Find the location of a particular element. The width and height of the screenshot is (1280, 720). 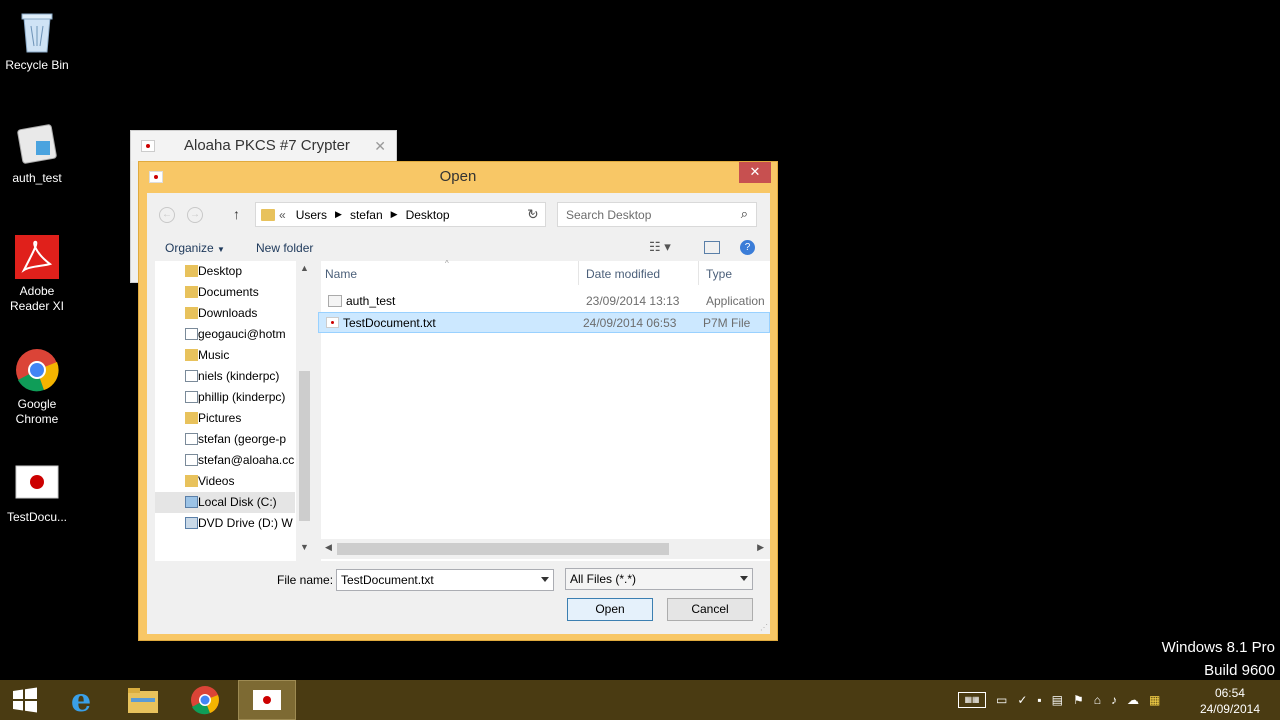

command-bar: Organize ▼ New folder ☷ ▾ ? is located at coordinates (458, 248).